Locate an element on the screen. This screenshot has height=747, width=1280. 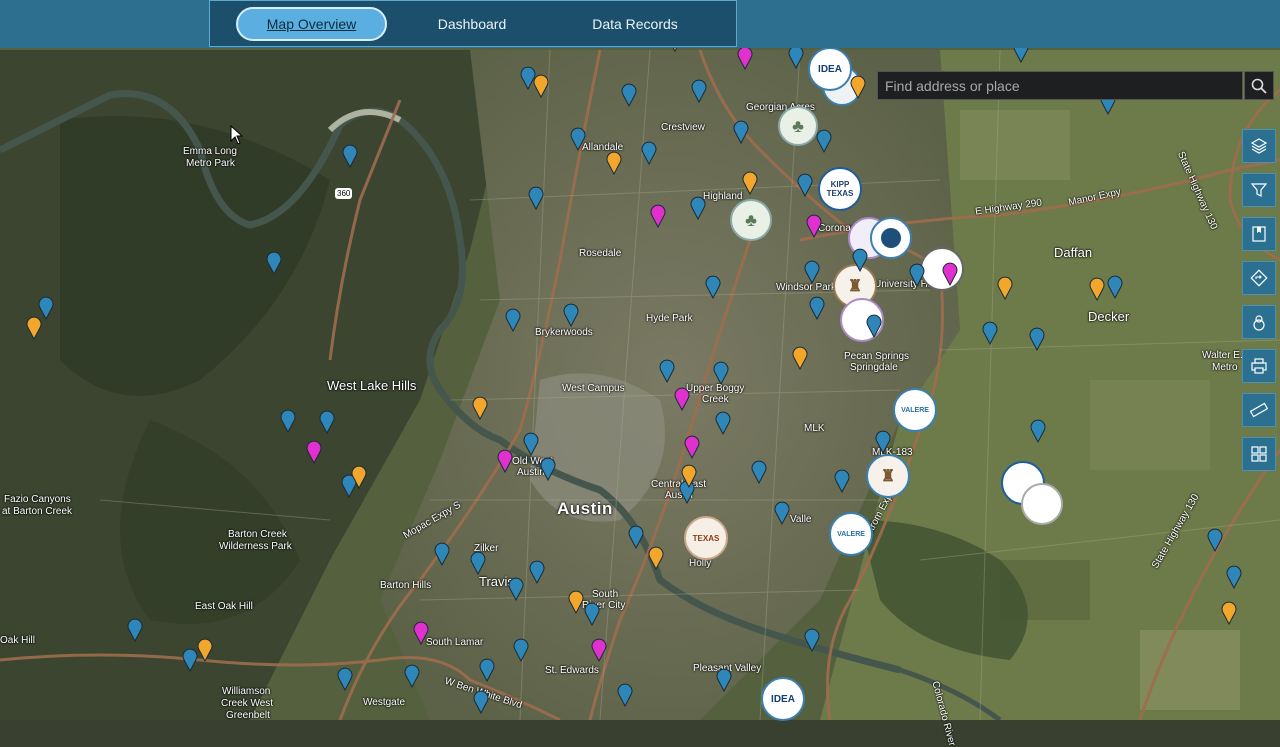
filter-button is located at coordinates (1259, 190).